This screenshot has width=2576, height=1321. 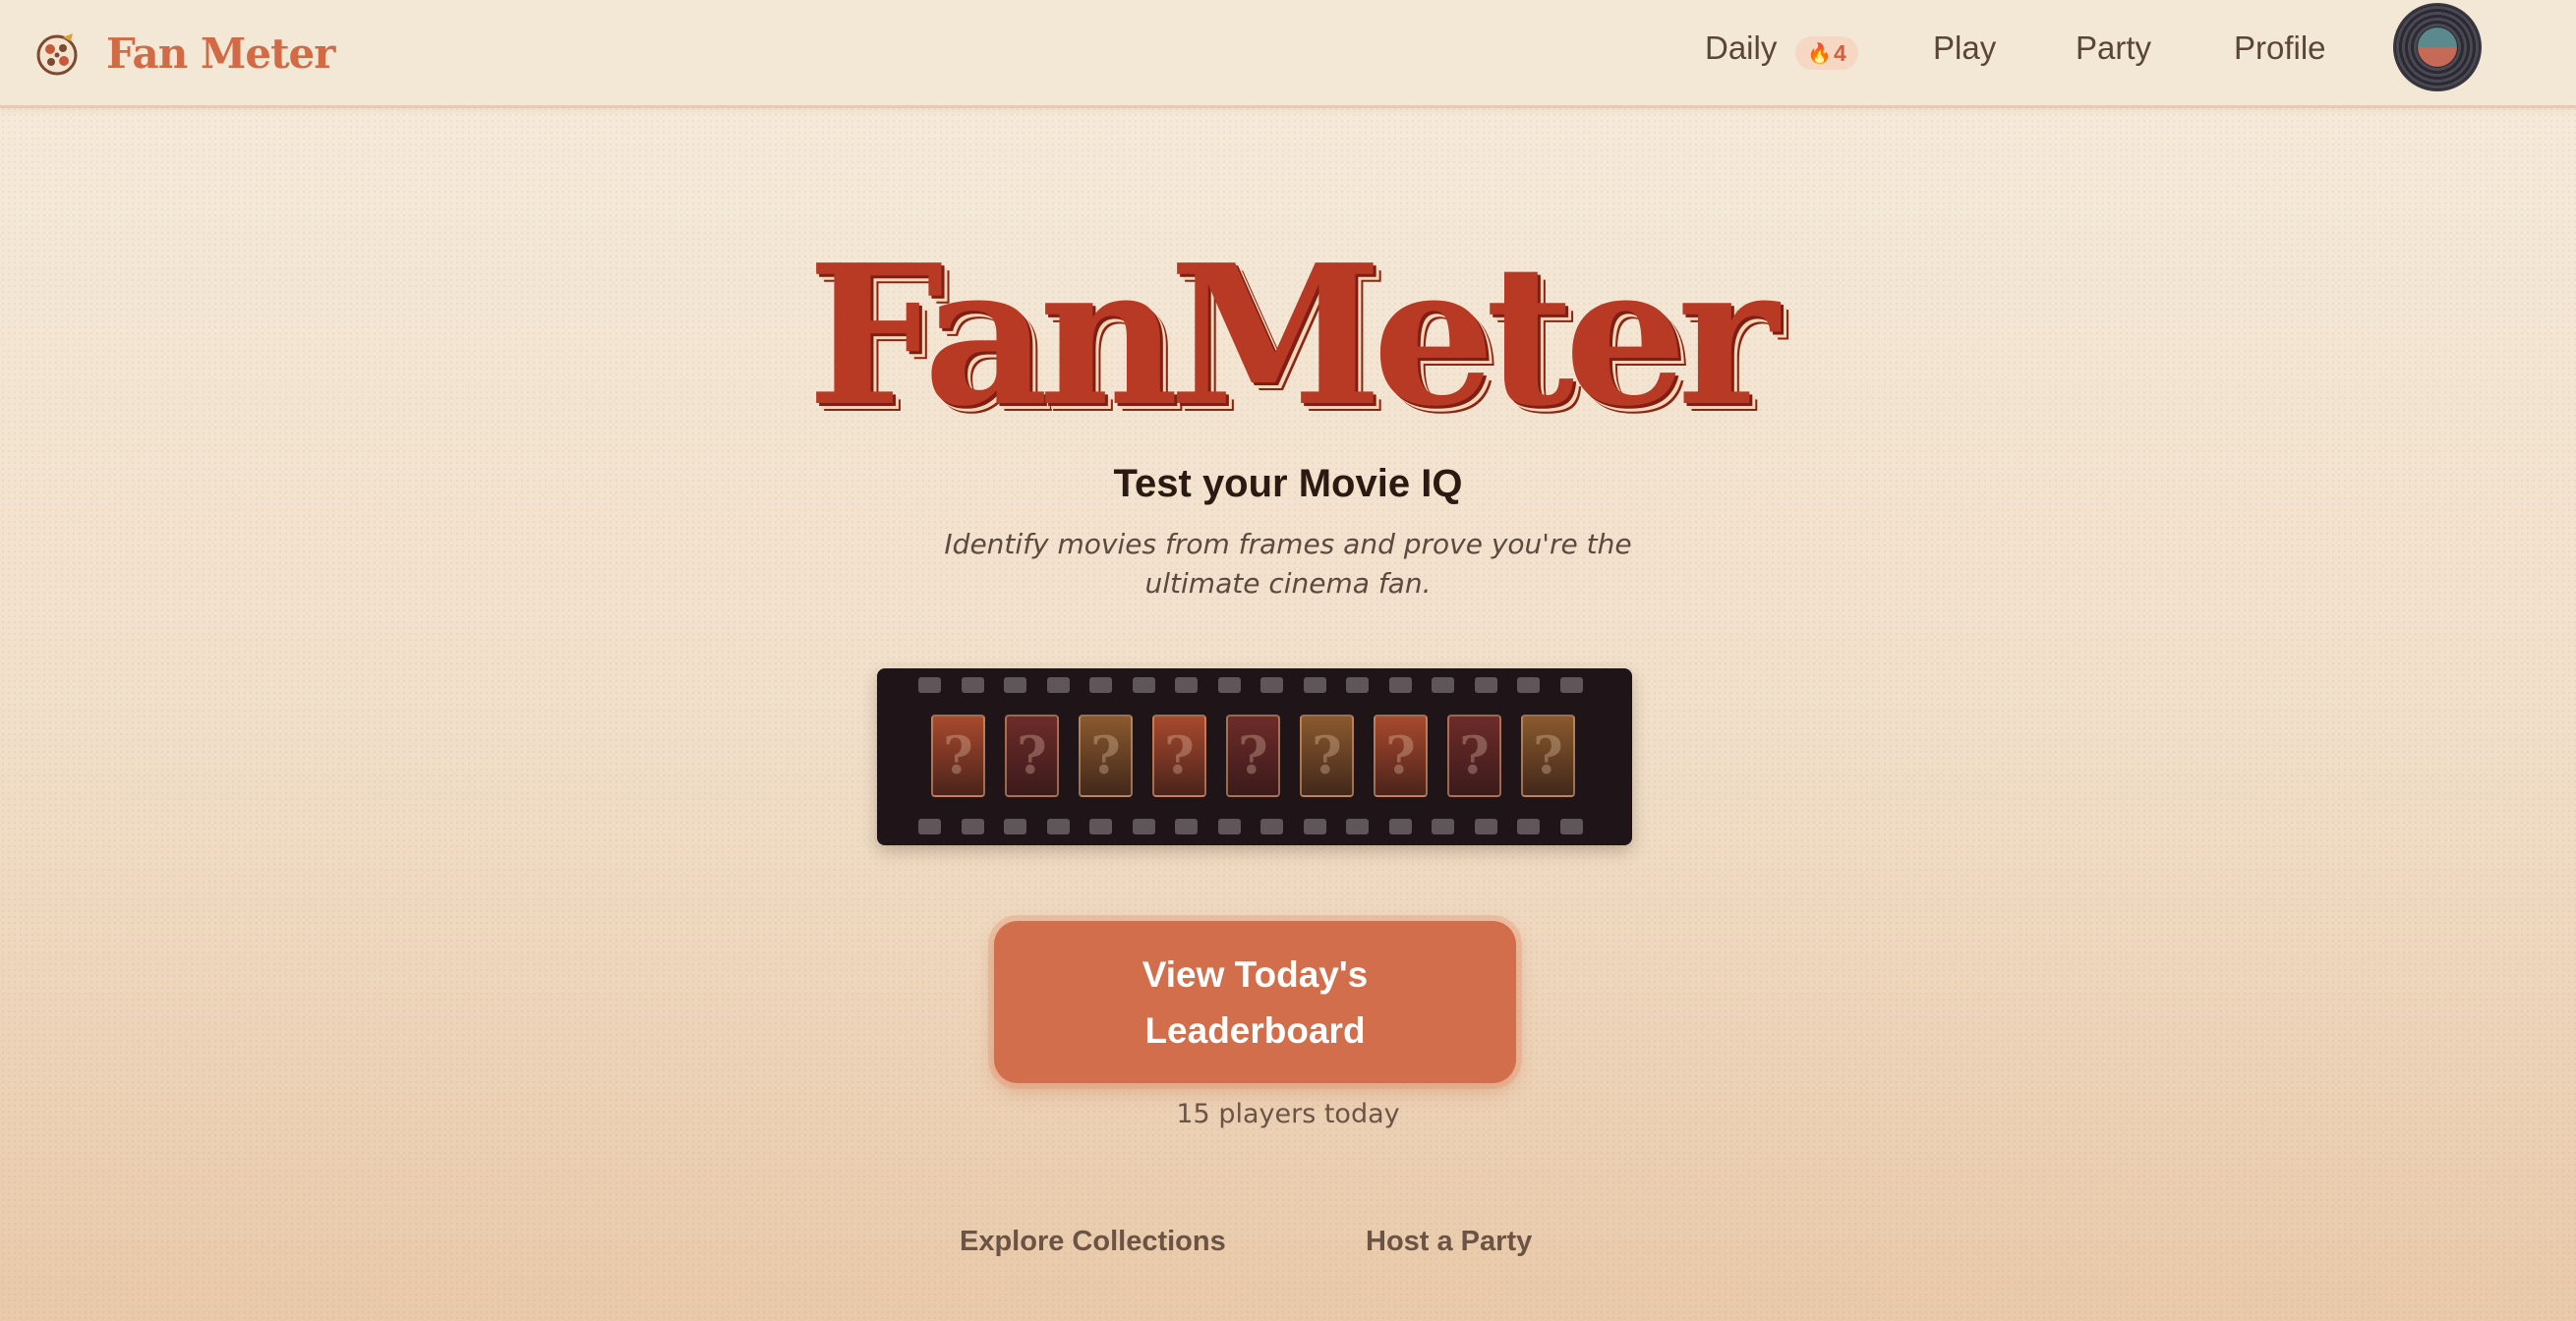 What do you see at coordinates (1250, 685) in the screenshot?
I see `film-holes-top` at bounding box center [1250, 685].